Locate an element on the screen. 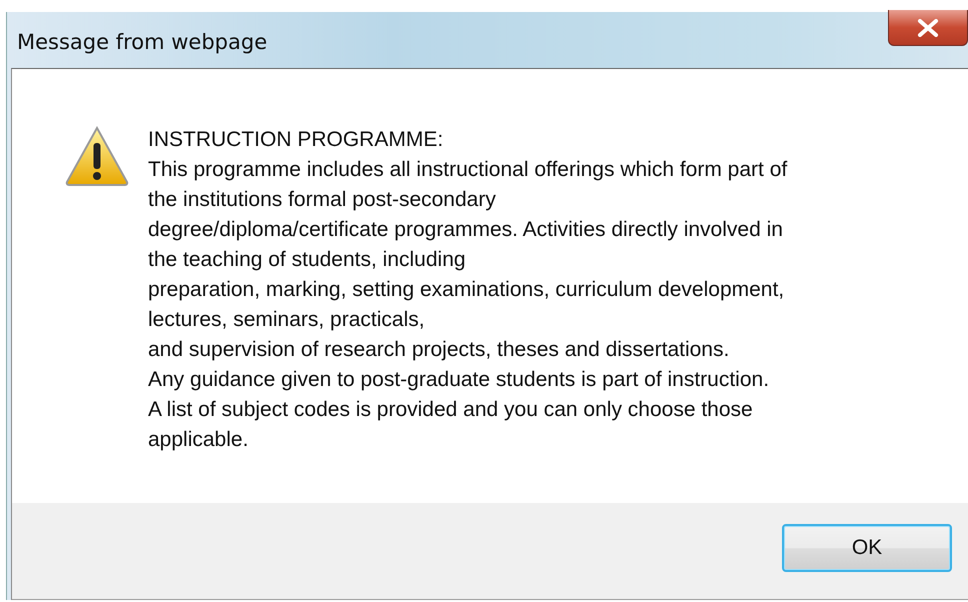 The image size is (968, 602). message-text: This programme includes all instructional offerings which form part of is located at coordinates (468, 170).